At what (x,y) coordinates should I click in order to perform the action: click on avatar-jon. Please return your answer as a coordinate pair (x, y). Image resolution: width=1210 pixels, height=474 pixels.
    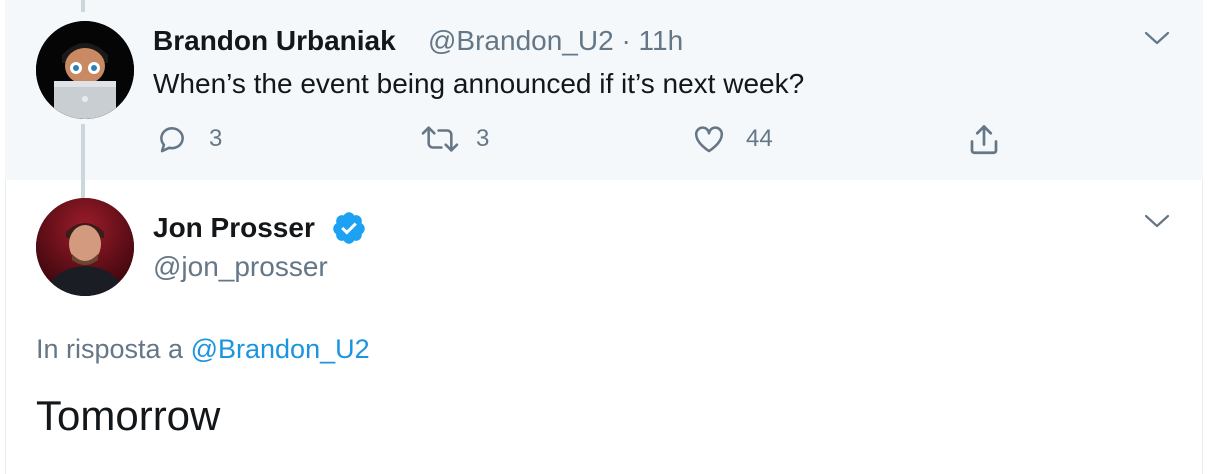
    Looking at the image, I should click on (85, 247).